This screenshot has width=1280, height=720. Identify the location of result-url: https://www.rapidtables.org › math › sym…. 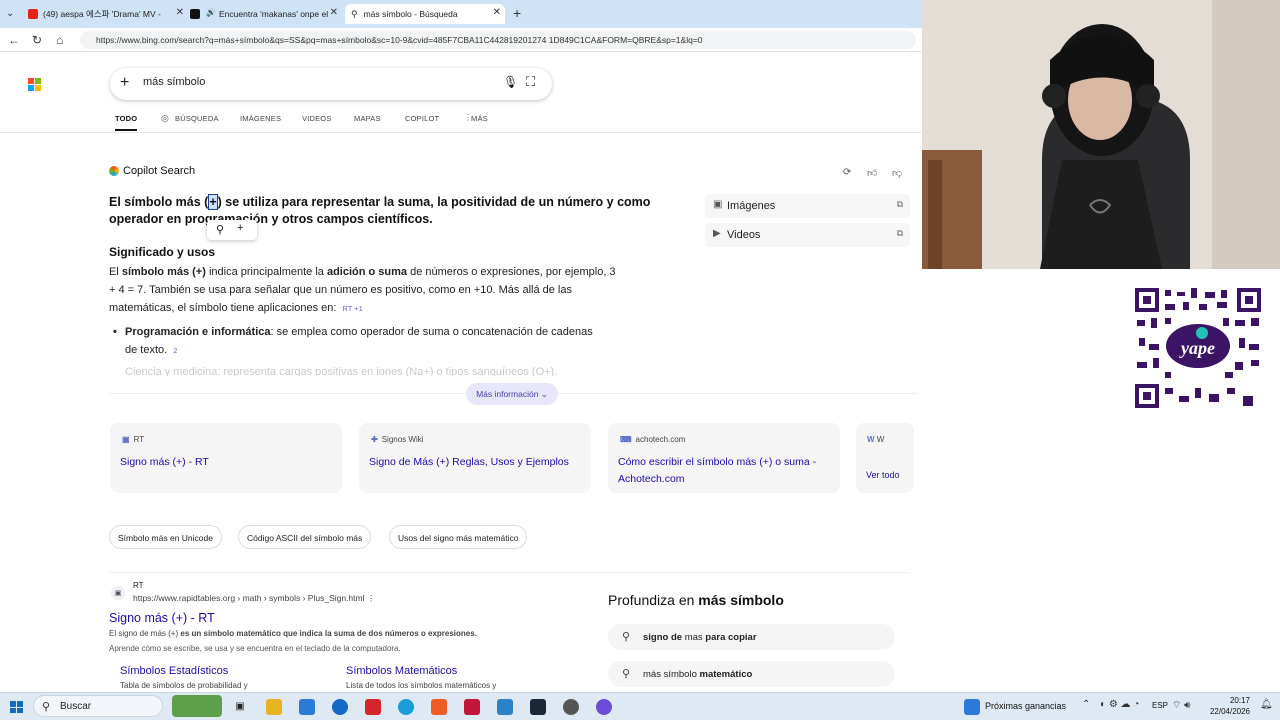
(254, 598).